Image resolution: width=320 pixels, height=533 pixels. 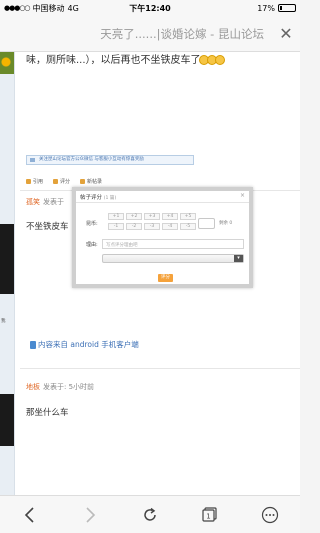 I want to click on tabs-icon: 1, so click(x=209, y=514).